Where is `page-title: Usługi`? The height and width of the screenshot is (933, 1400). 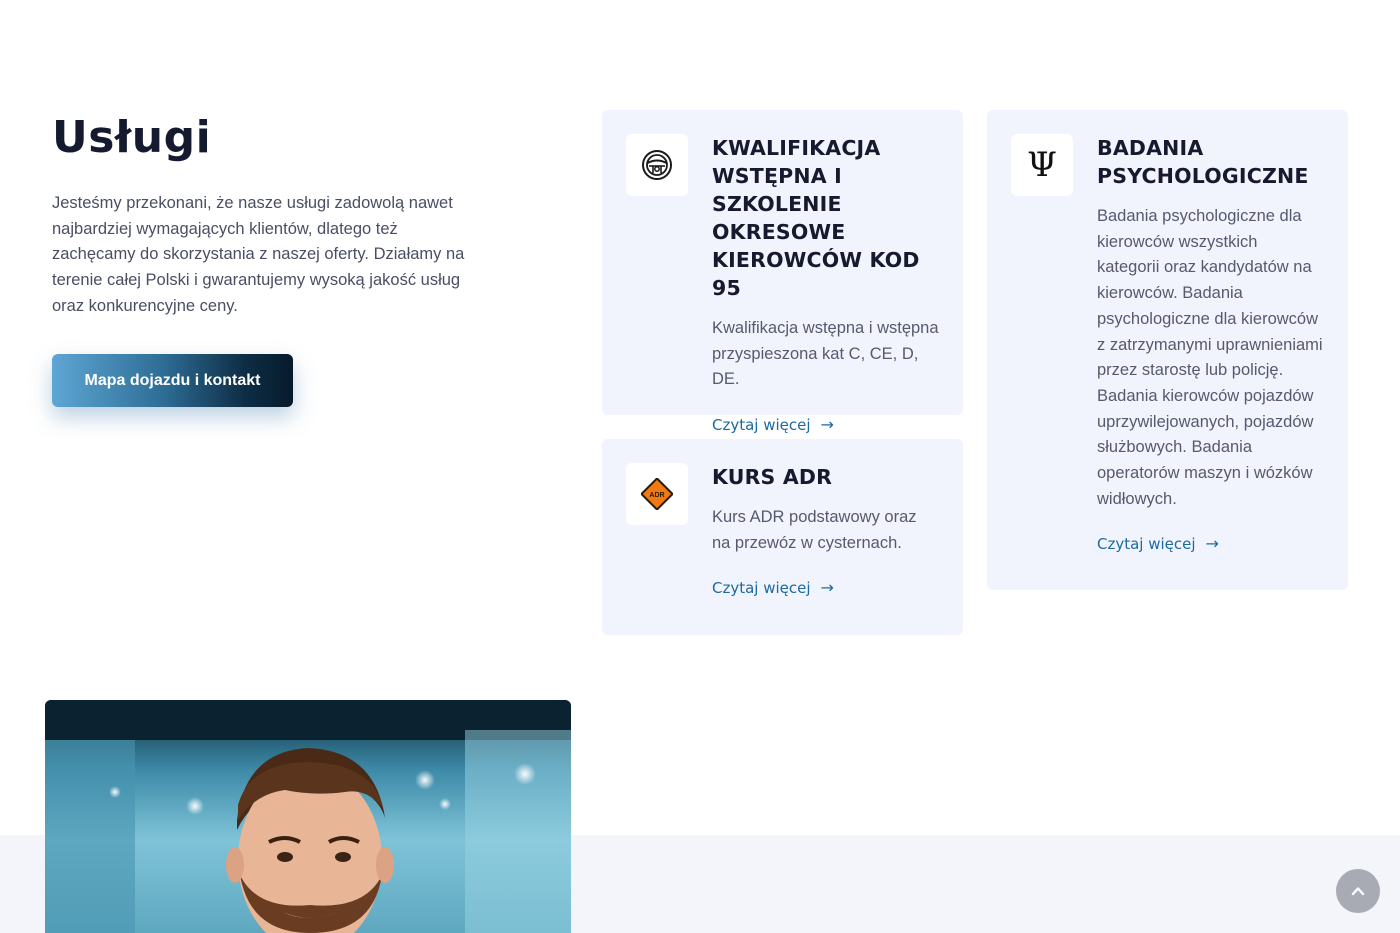 page-title: Usługi is located at coordinates (132, 137).